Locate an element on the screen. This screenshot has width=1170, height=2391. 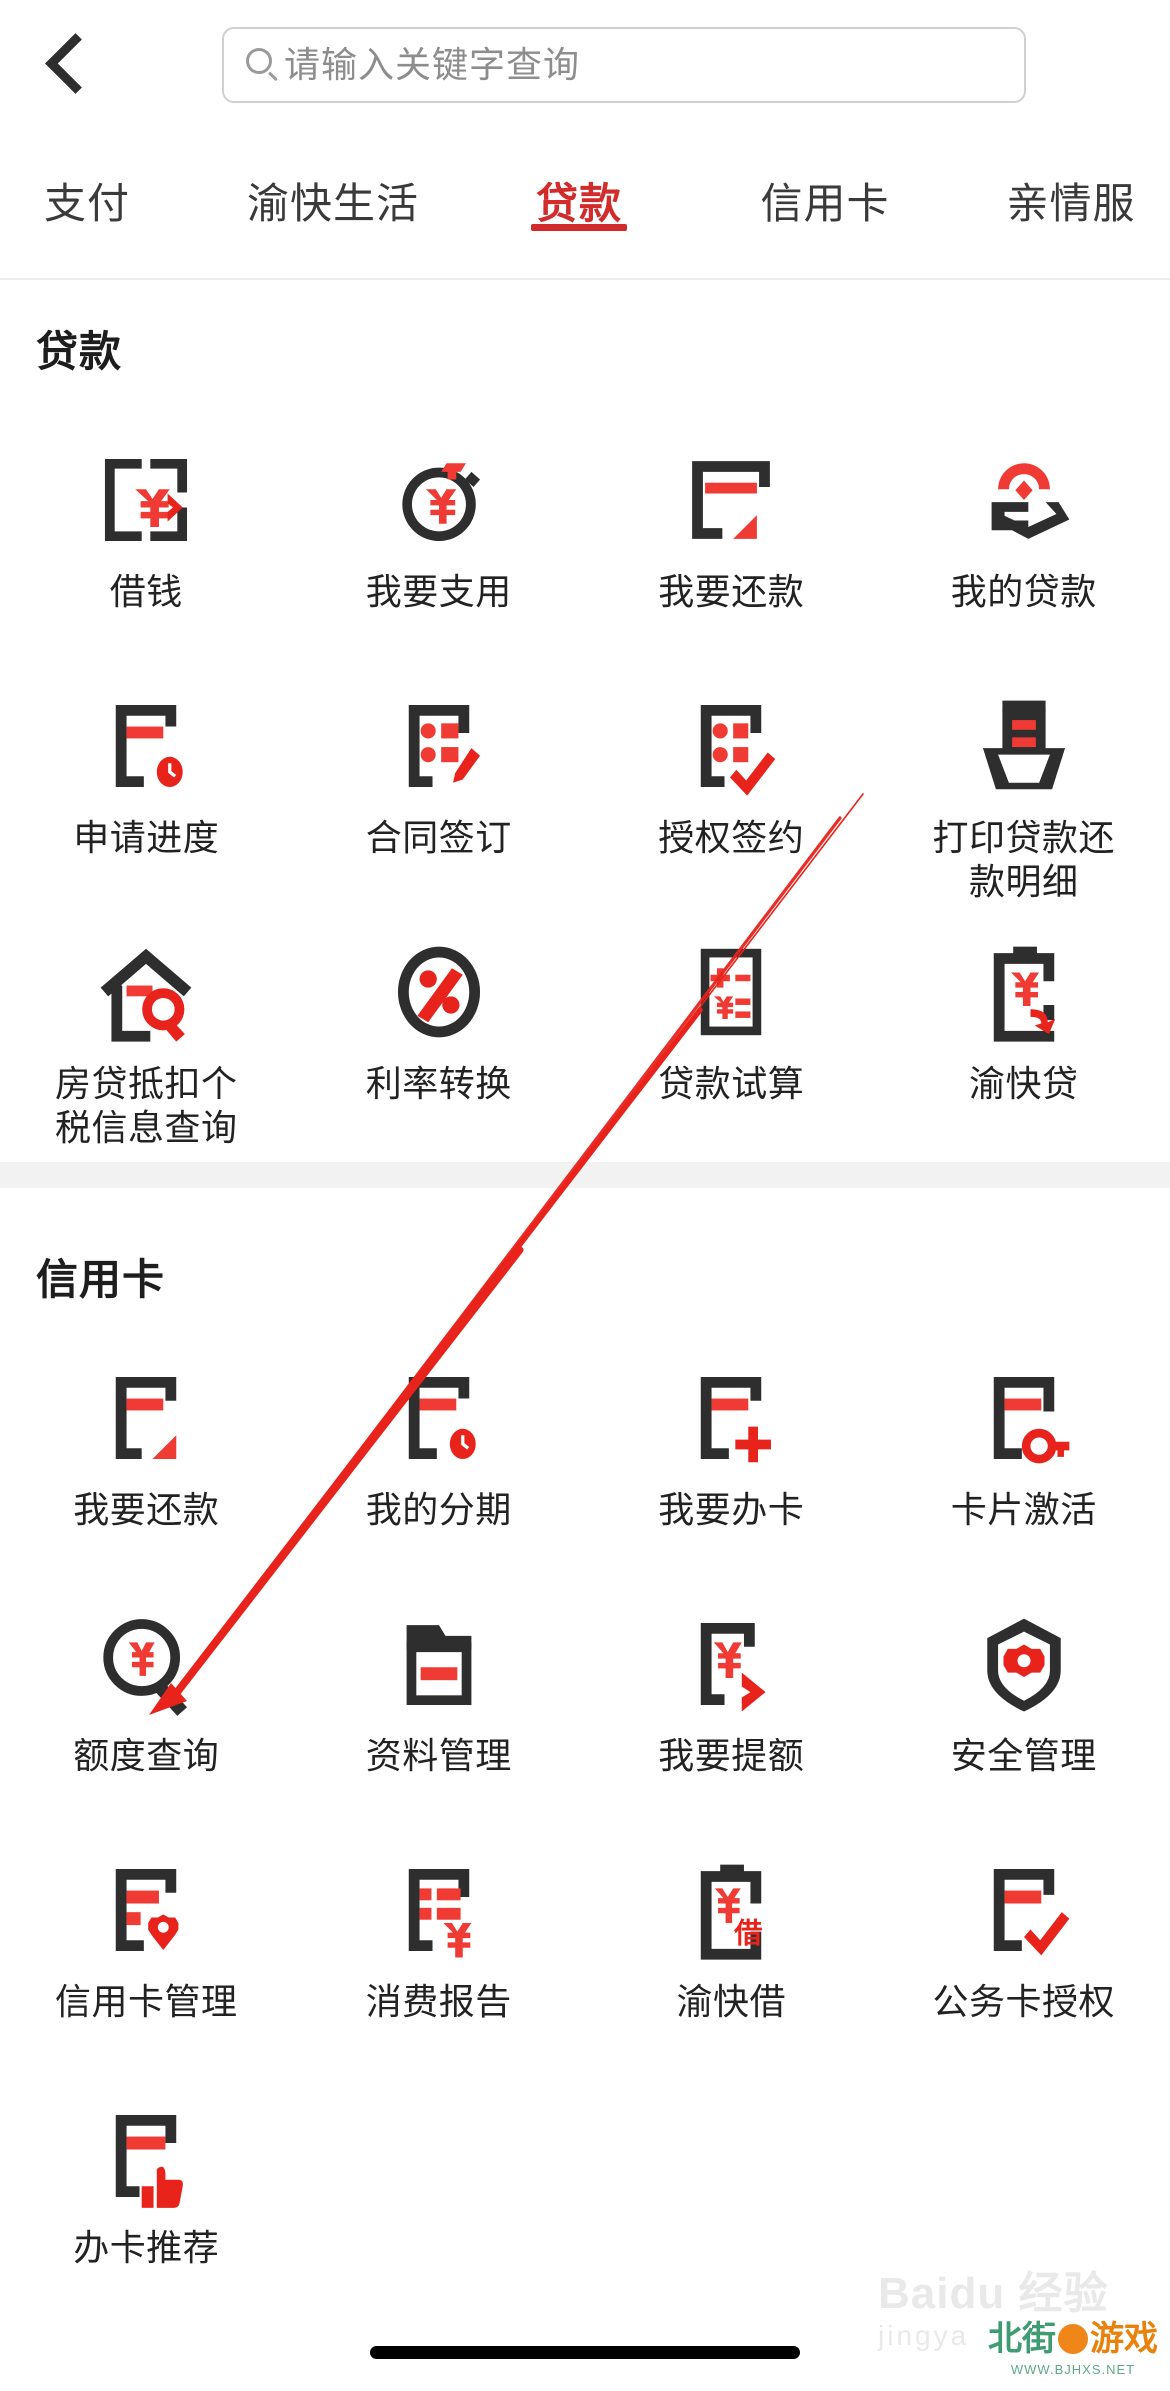
baidu-watermark-main: Baidu 经验 is located at coordinates (993, 2293).